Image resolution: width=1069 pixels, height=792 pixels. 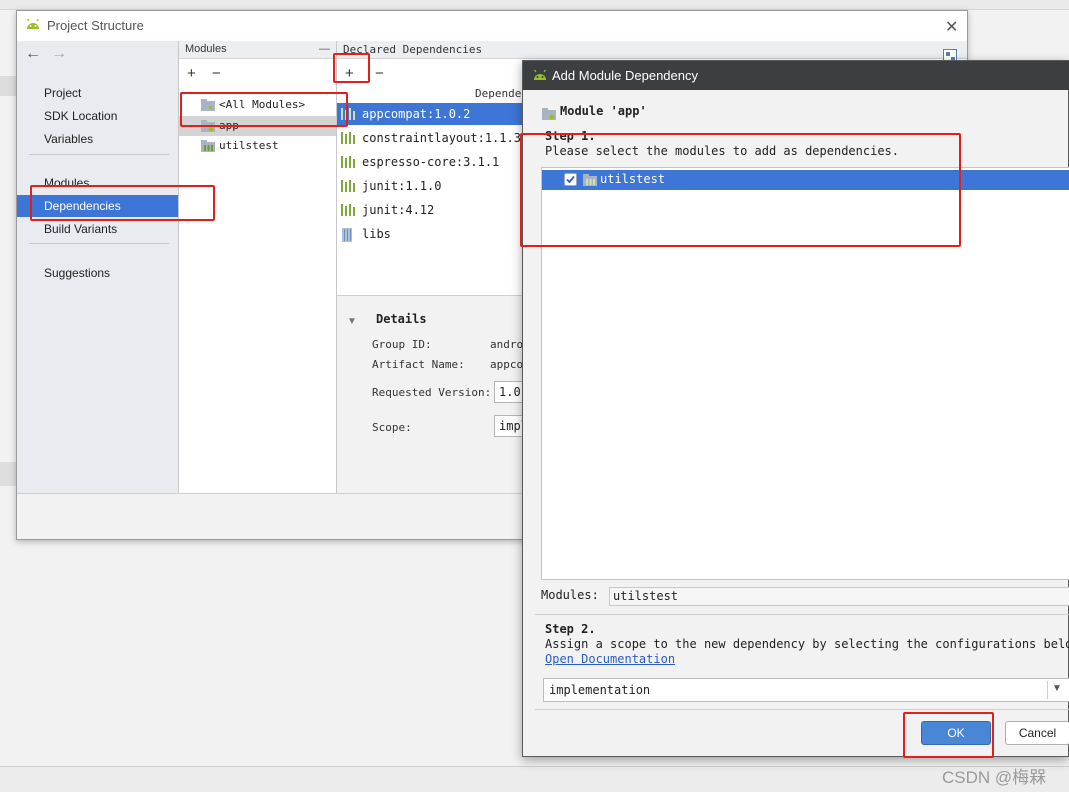 I want to click on sidebar-item-variables: Variables, so click(x=97, y=139).